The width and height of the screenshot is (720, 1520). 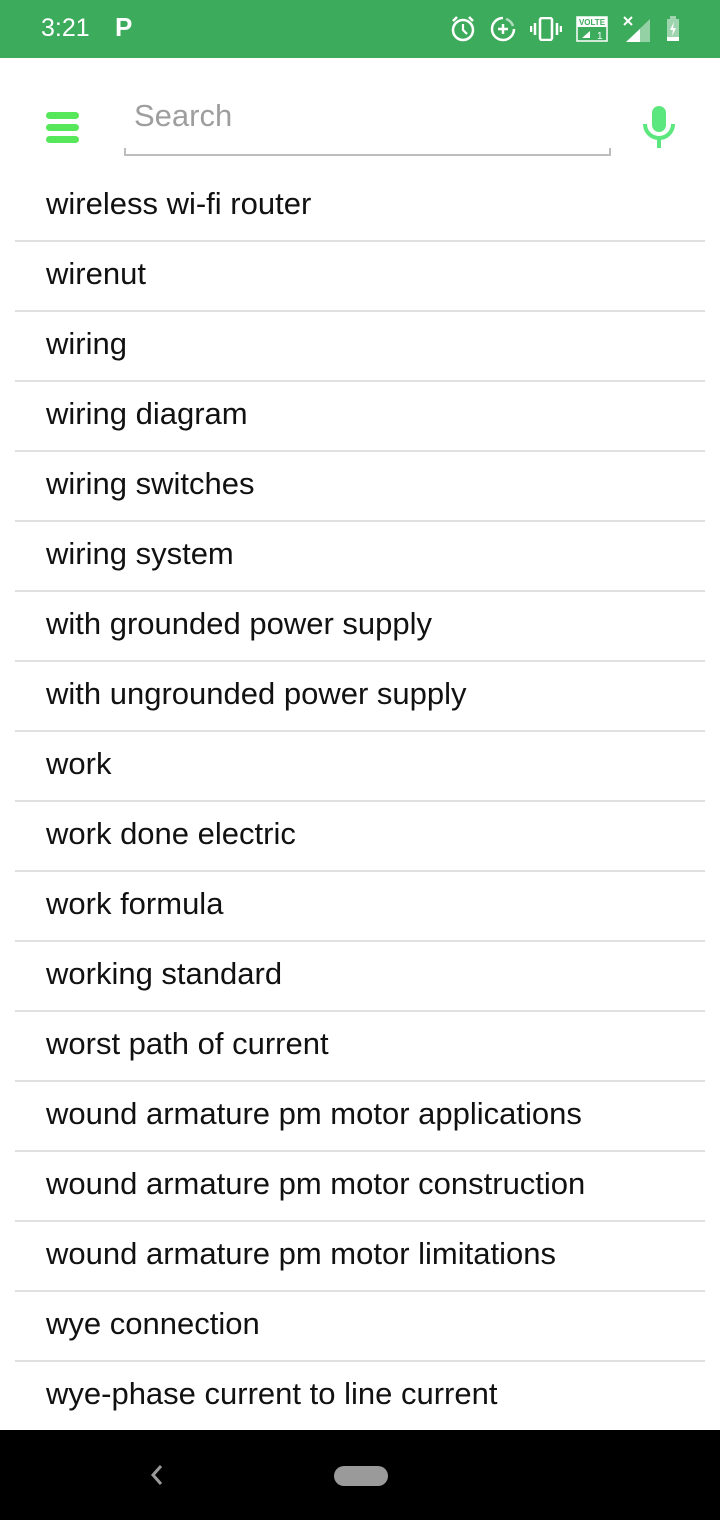 I want to click on search-input, so click(x=364, y=116).